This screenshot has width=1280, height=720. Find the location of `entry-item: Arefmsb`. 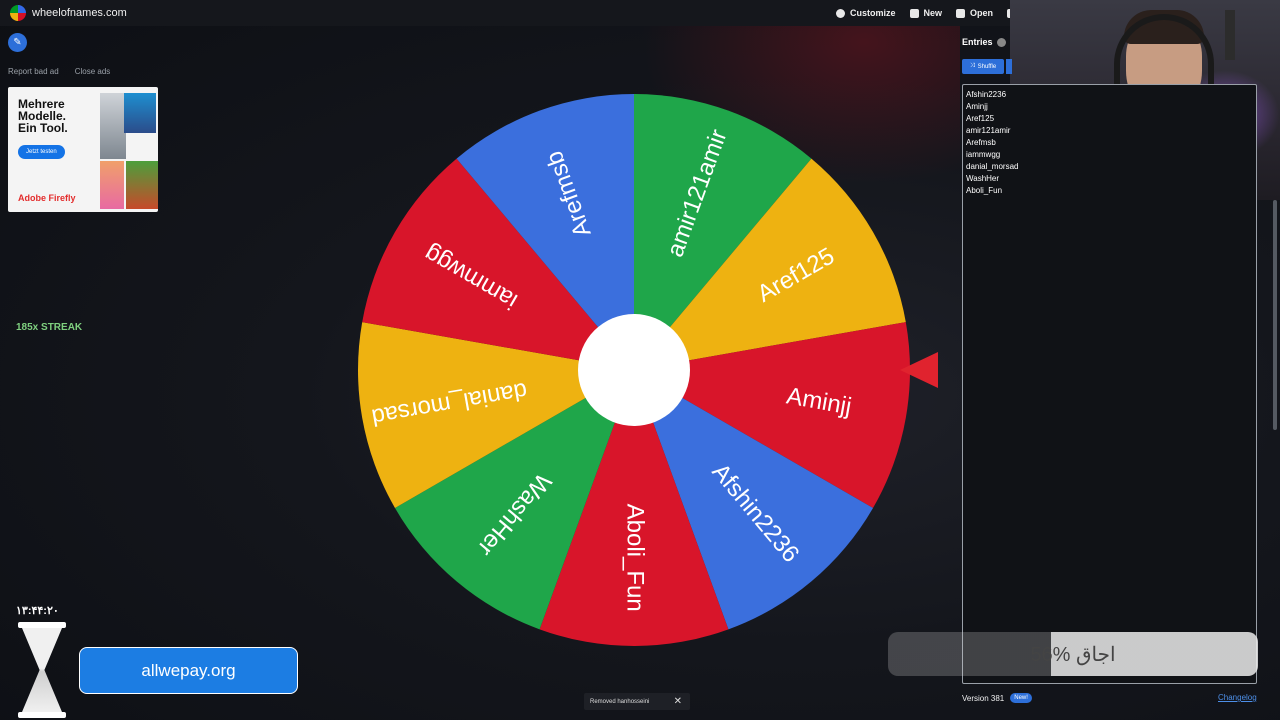

entry-item: Arefmsb is located at coordinates (992, 143).